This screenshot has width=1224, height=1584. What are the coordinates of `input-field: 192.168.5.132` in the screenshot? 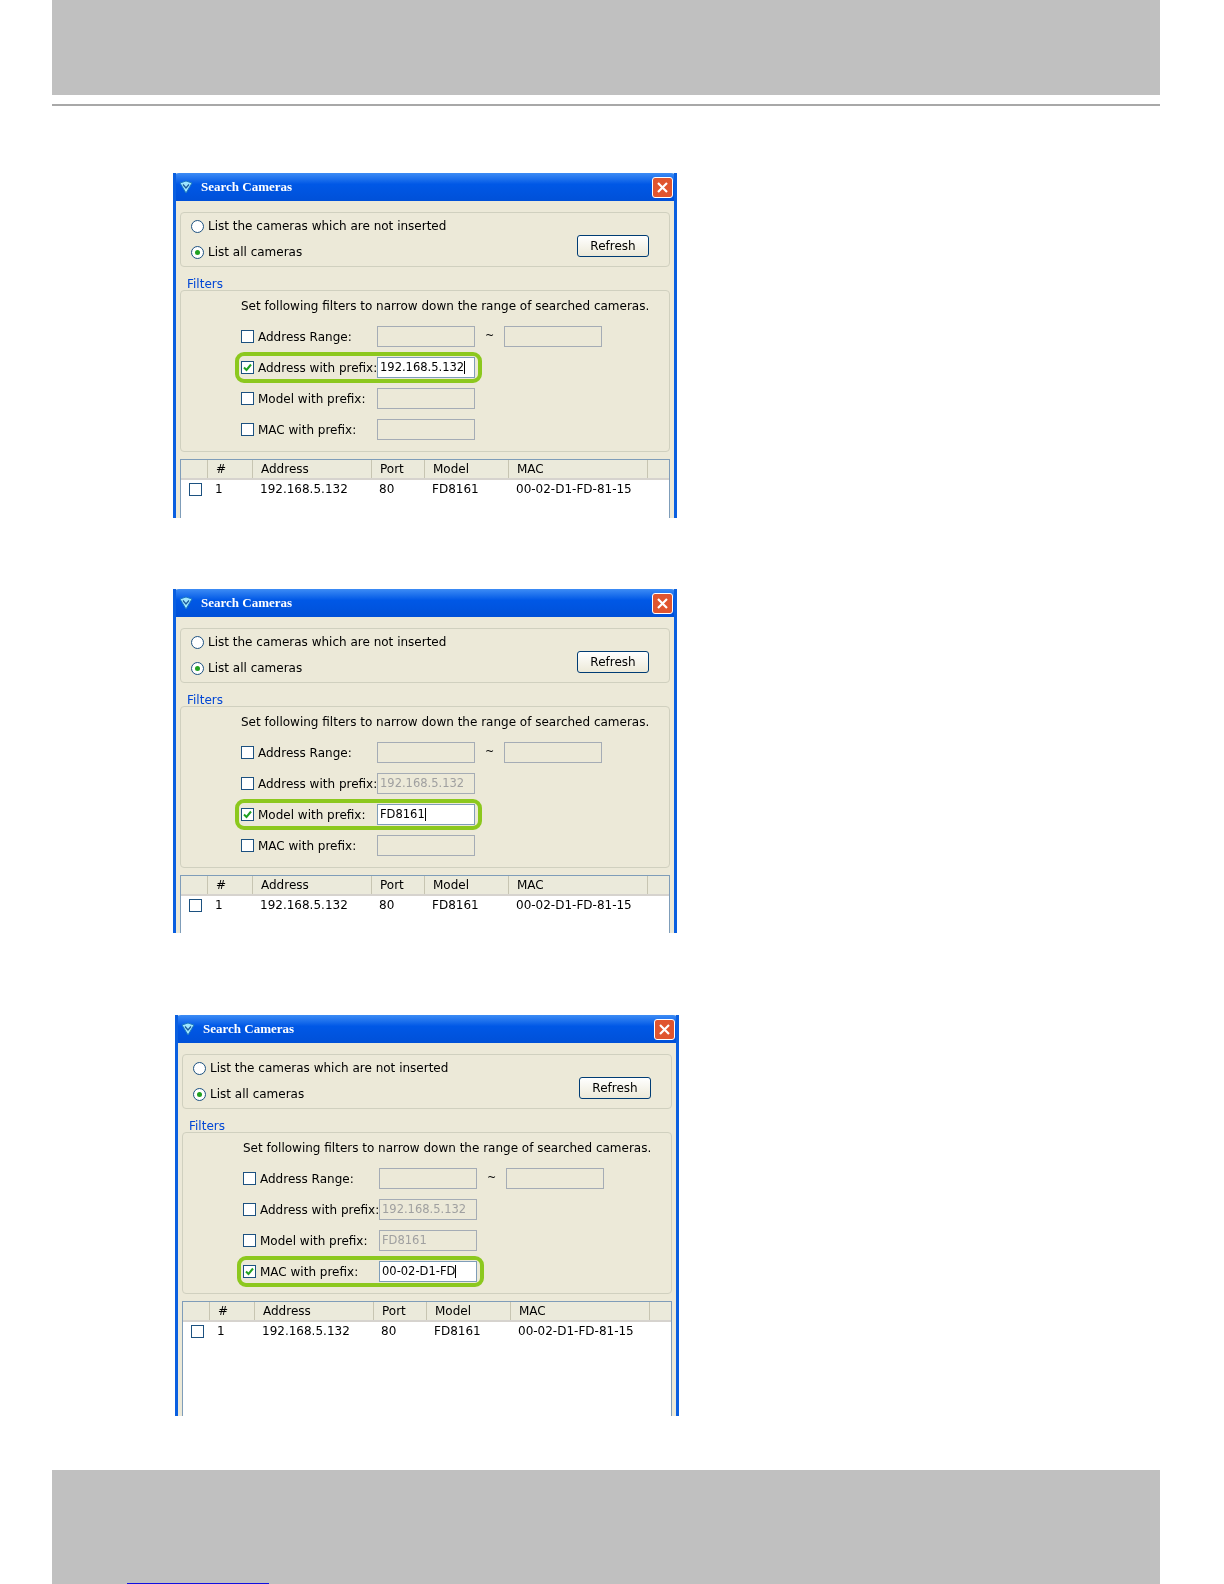 It's located at (426, 367).